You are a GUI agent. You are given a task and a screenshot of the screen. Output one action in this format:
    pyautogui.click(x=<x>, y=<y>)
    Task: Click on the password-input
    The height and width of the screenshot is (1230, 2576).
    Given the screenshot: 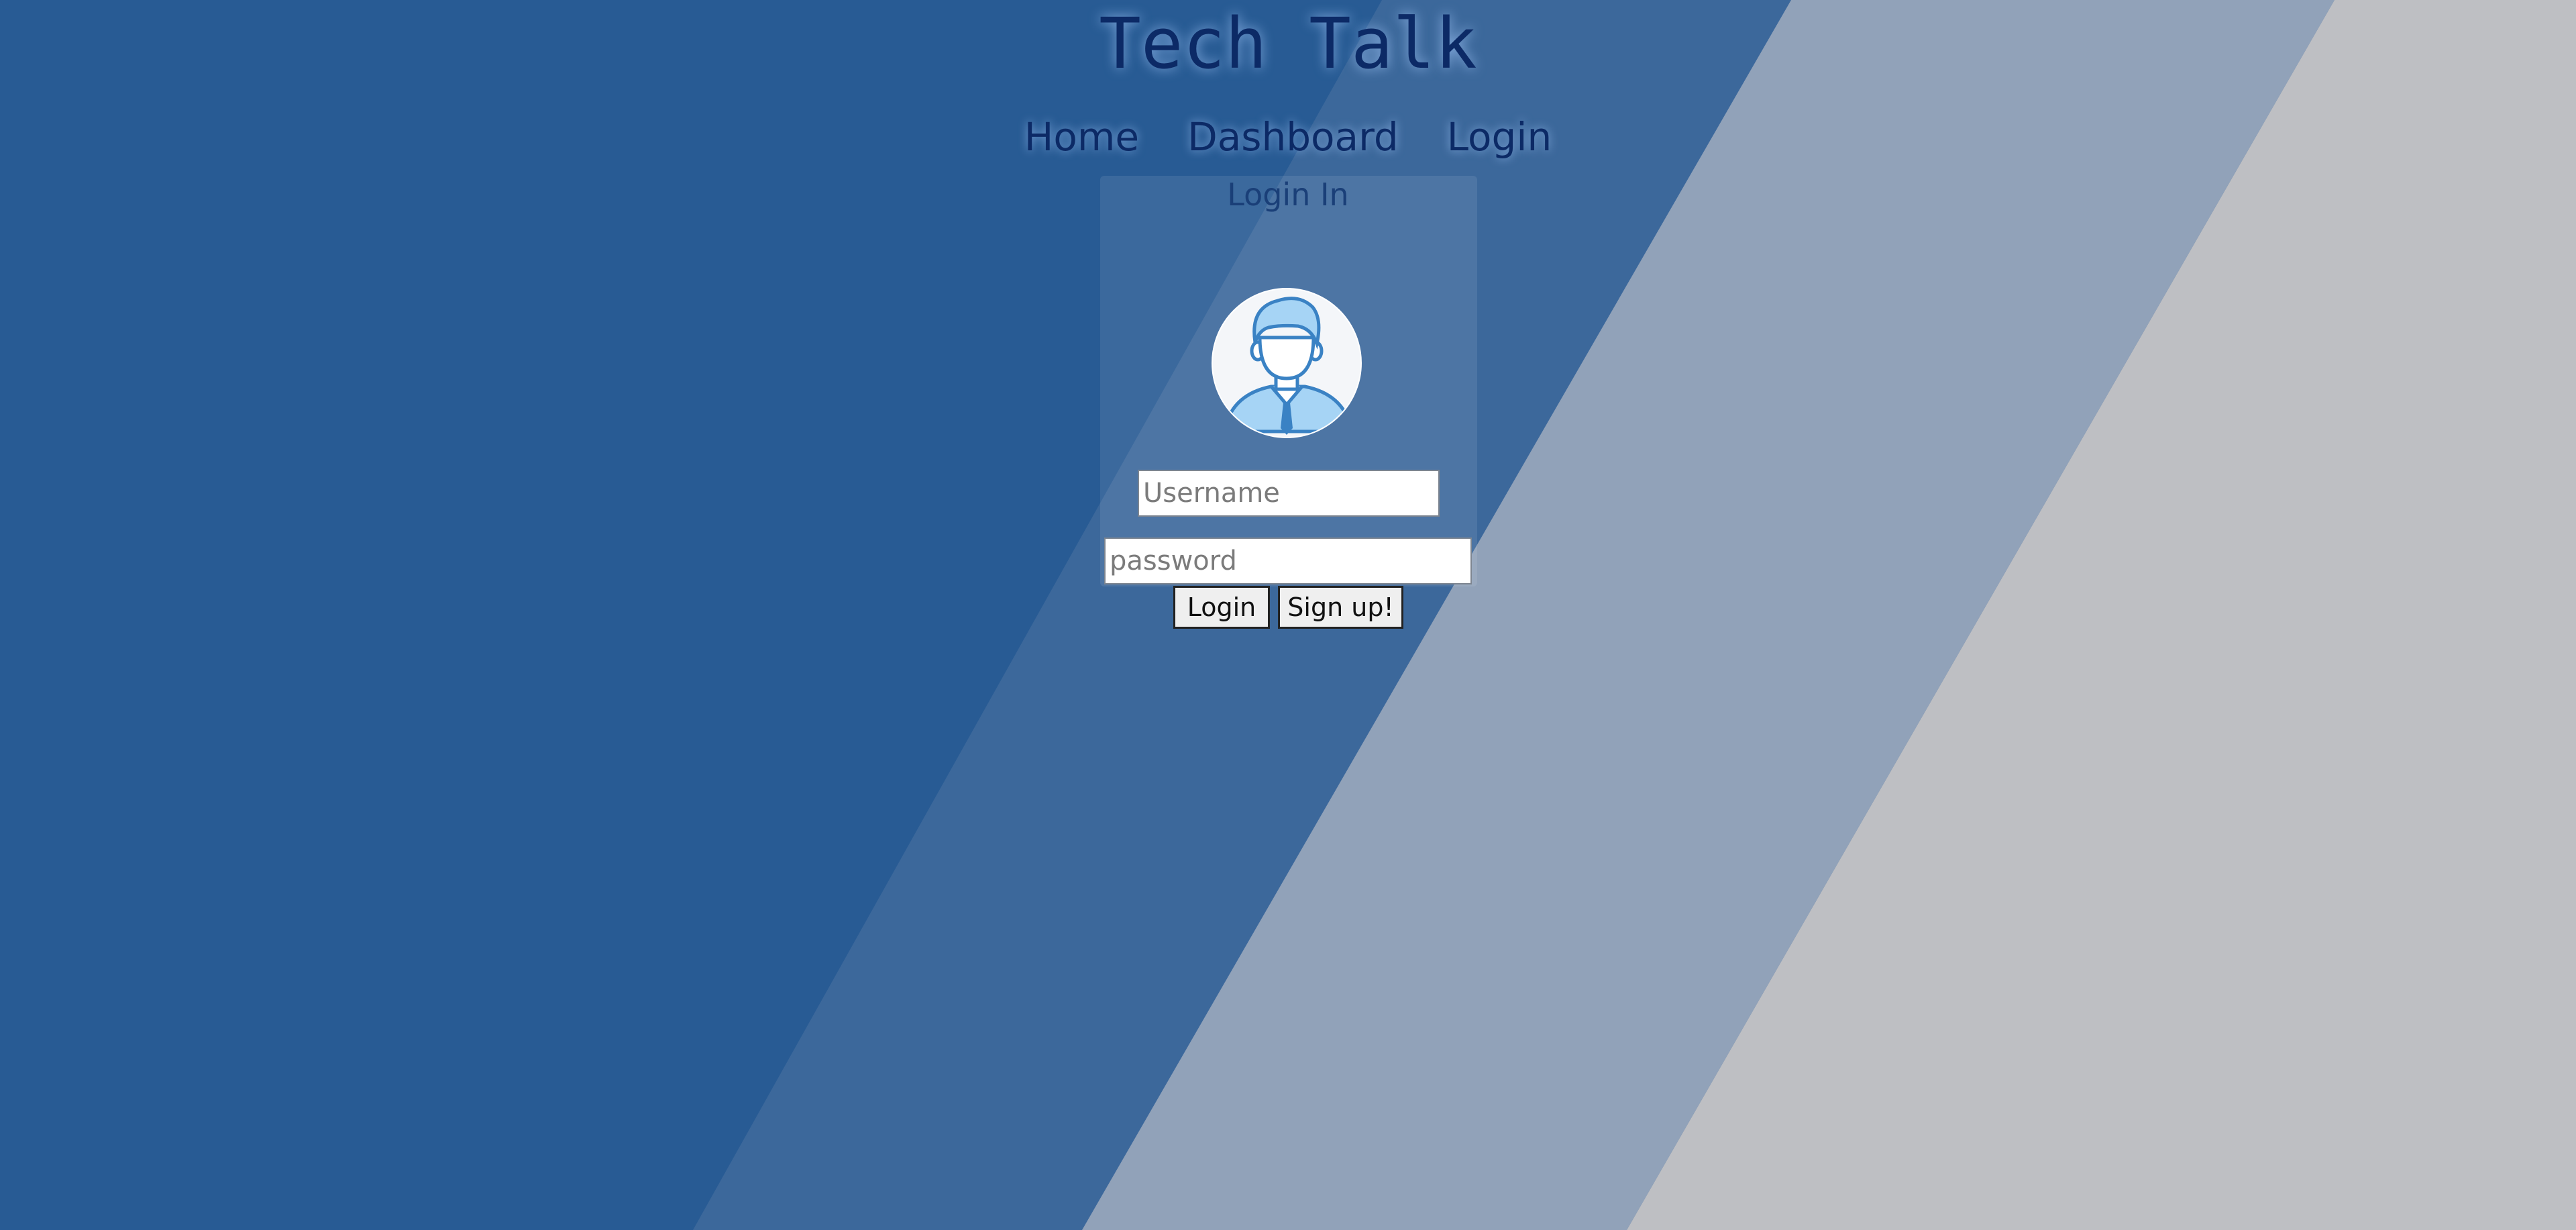 What is the action you would take?
    pyautogui.click(x=1288, y=560)
    